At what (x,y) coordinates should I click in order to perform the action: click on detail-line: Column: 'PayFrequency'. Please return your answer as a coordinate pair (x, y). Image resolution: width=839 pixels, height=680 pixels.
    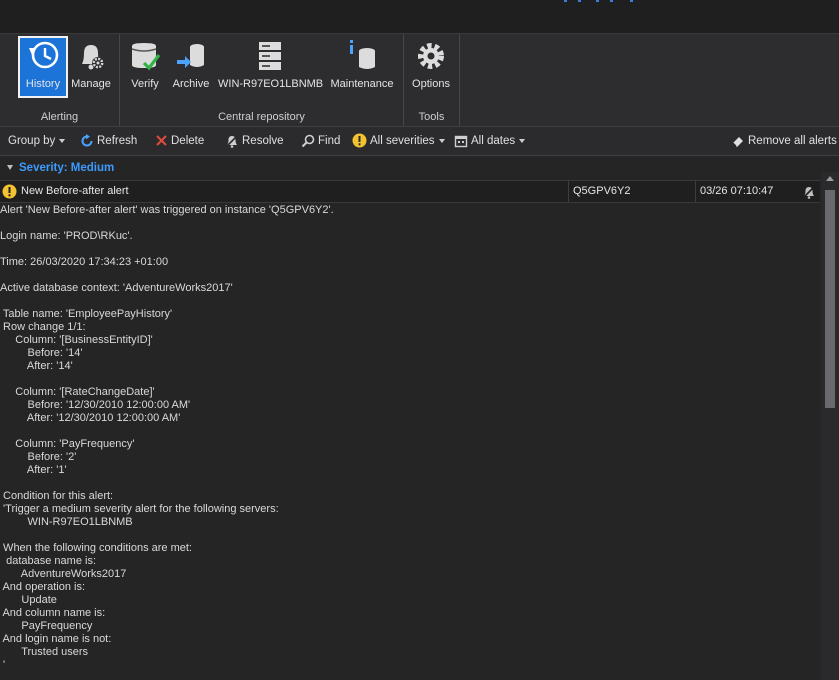
    Looking at the image, I should click on (67, 444).